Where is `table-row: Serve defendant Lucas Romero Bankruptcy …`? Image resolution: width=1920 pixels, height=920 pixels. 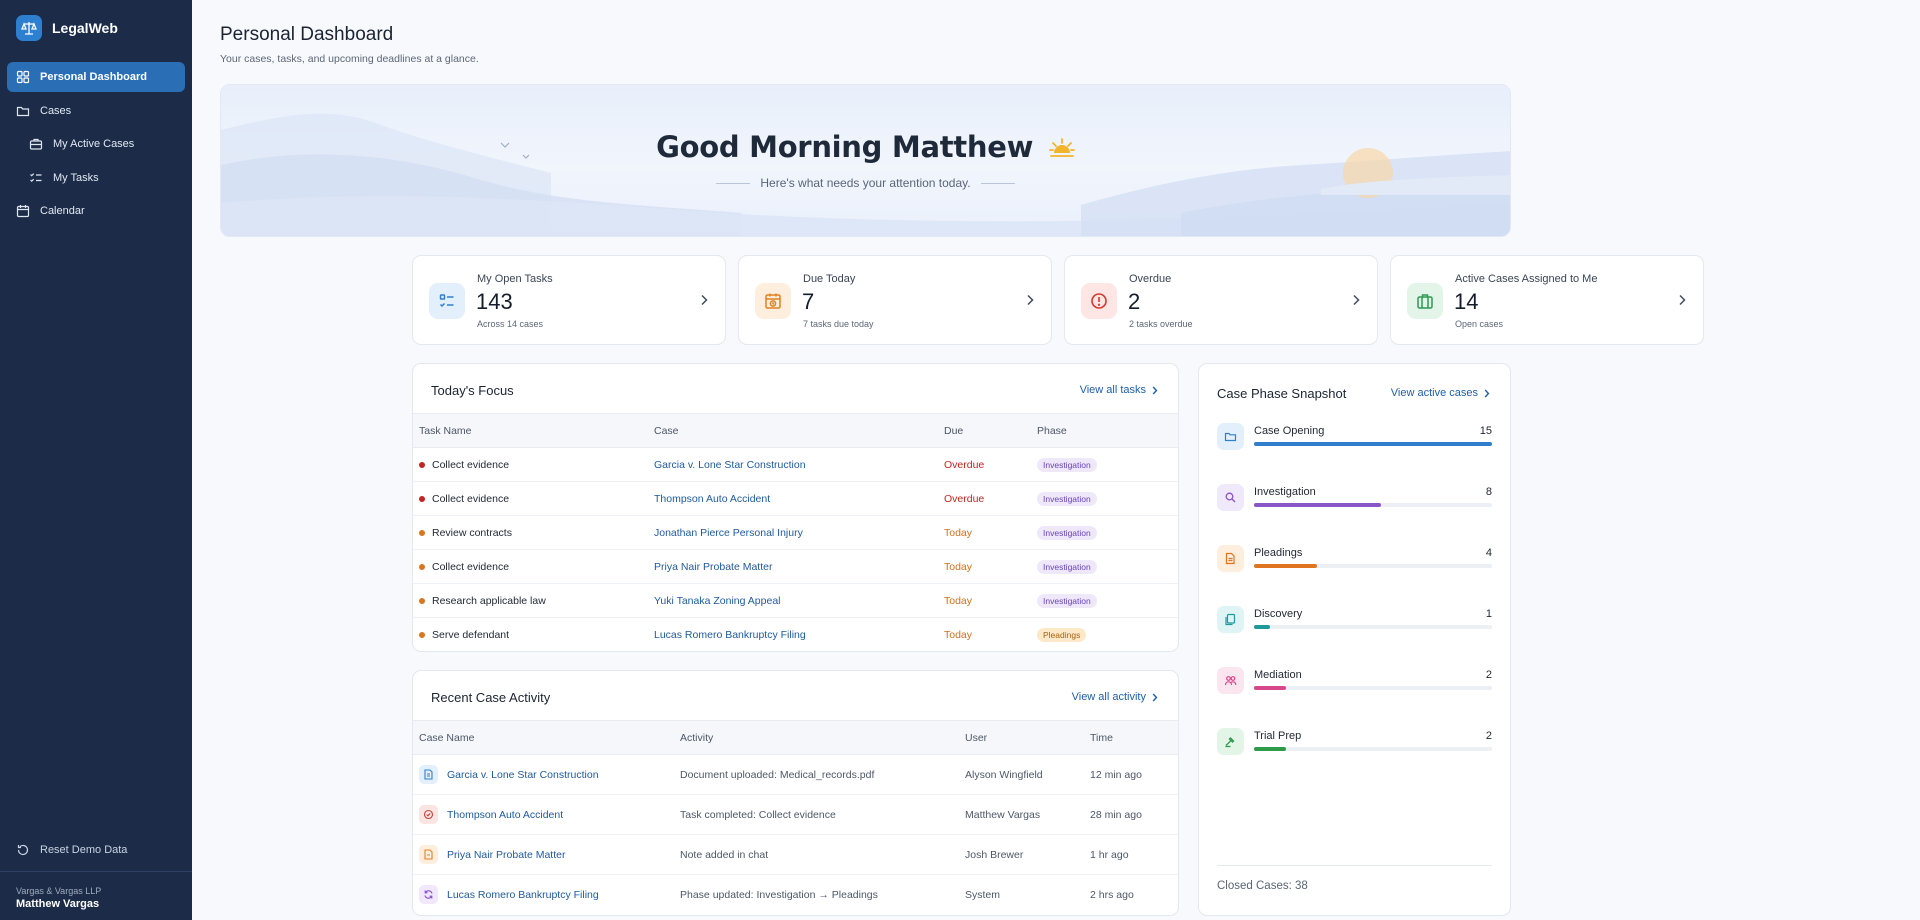
table-row: Serve defendant Lucas Romero Bankruptcy … is located at coordinates (795, 635).